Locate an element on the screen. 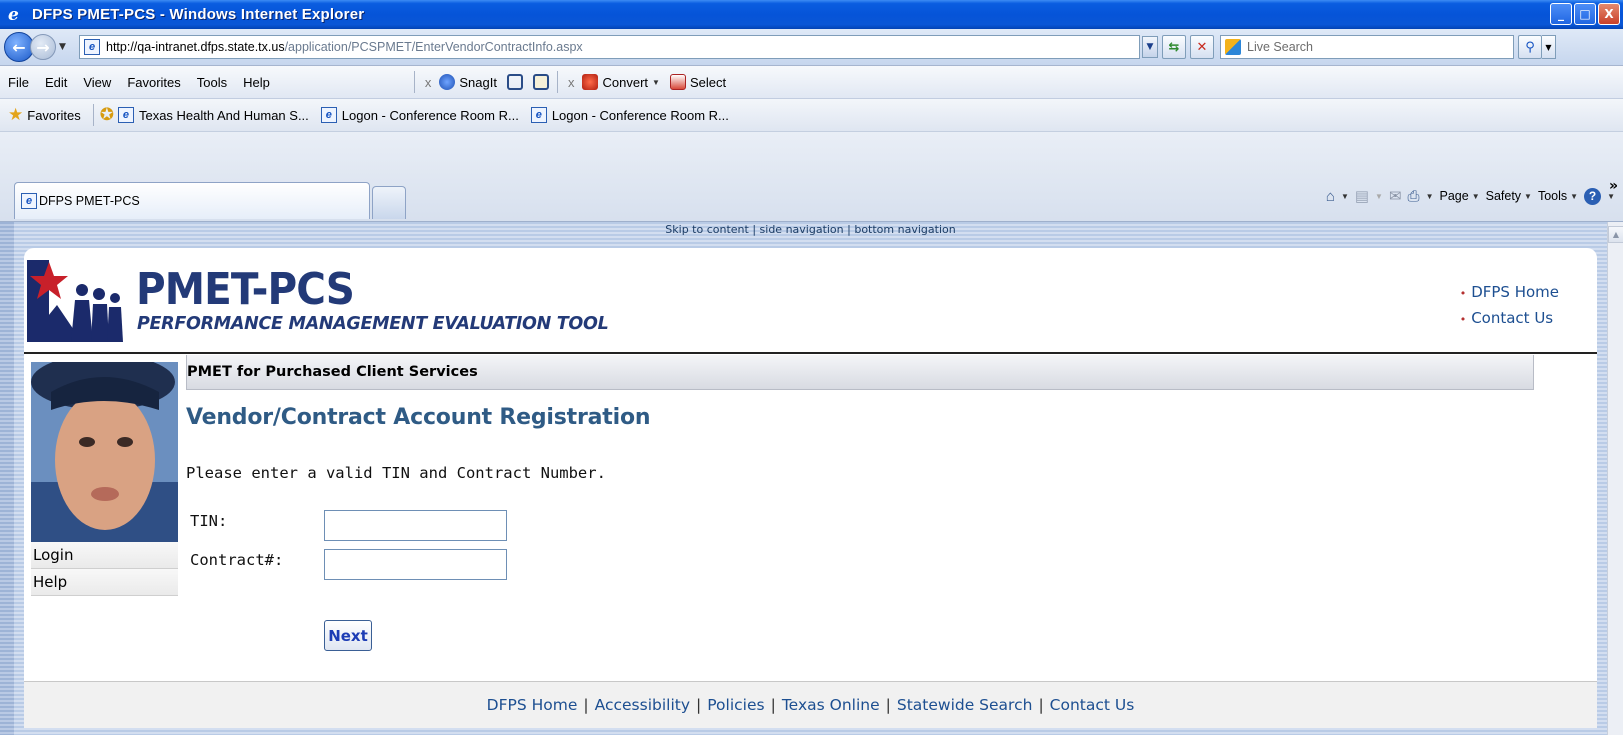 The width and height of the screenshot is (1623, 735). more-commands-icon: » is located at coordinates (1613, 186).